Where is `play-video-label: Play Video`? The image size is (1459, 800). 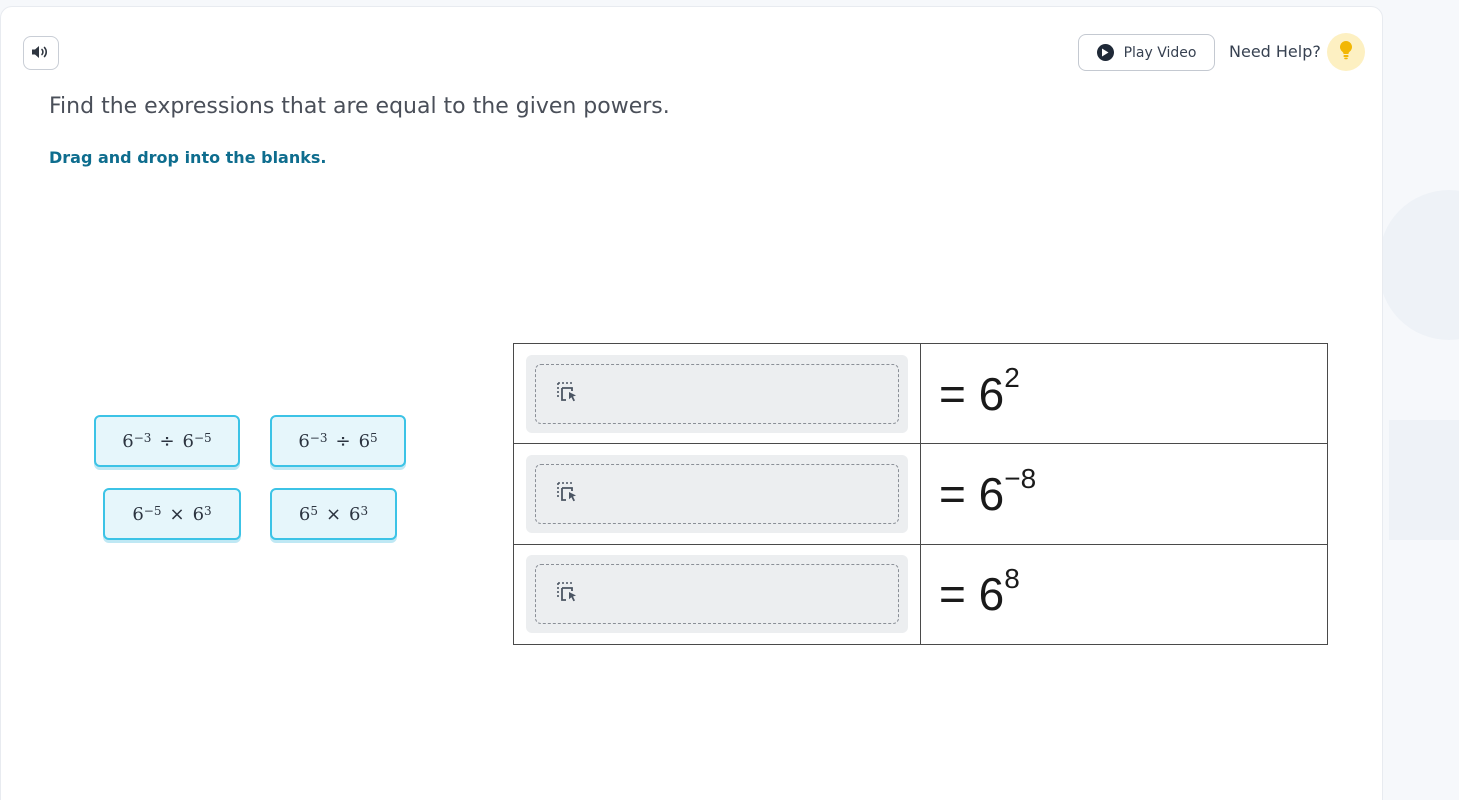 play-video-label: Play Video is located at coordinates (1160, 52).